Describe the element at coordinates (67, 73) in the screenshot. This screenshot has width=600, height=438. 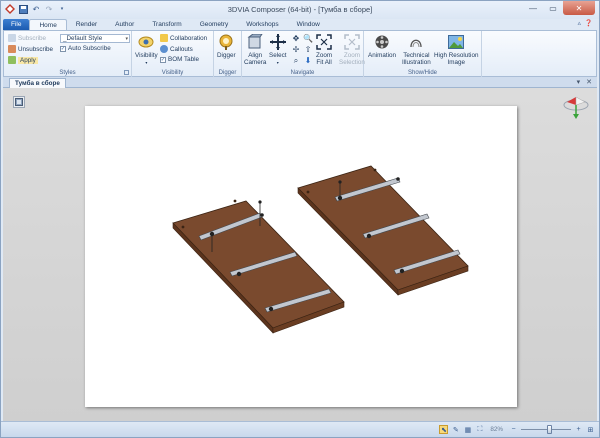
I see `group-label-styles: Styles` at that location.